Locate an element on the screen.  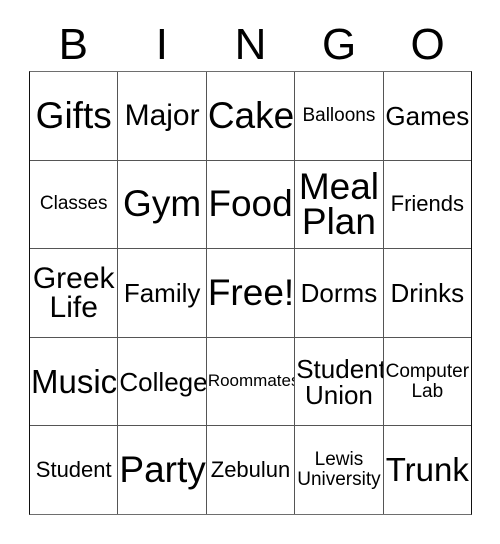
bingo-cell: Greek Life is located at coordinates (74, 293).